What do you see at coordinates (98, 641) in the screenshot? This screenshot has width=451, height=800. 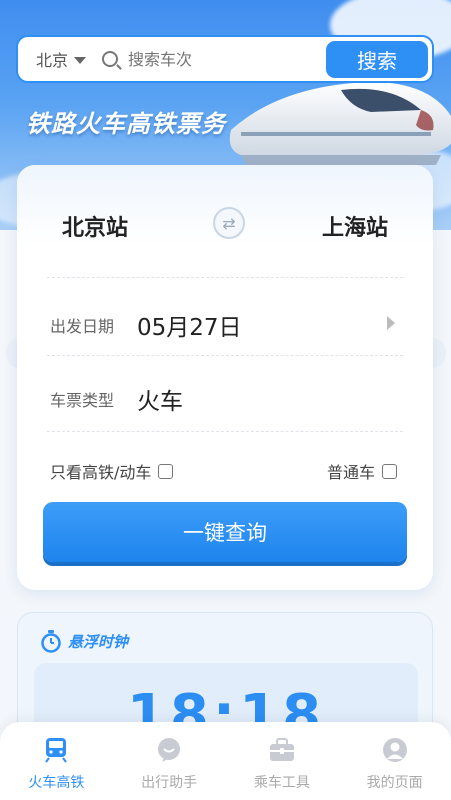 I see `clock-title: 悬浮时钟` at bounding box center [98, 641].